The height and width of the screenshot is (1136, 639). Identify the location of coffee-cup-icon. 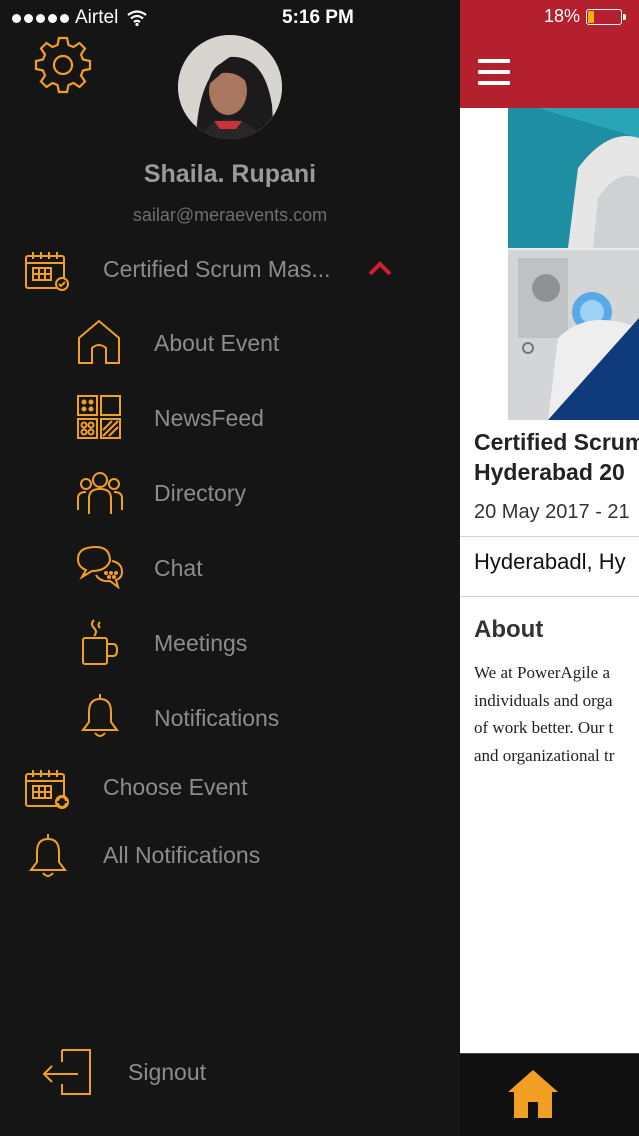
(100, 642).